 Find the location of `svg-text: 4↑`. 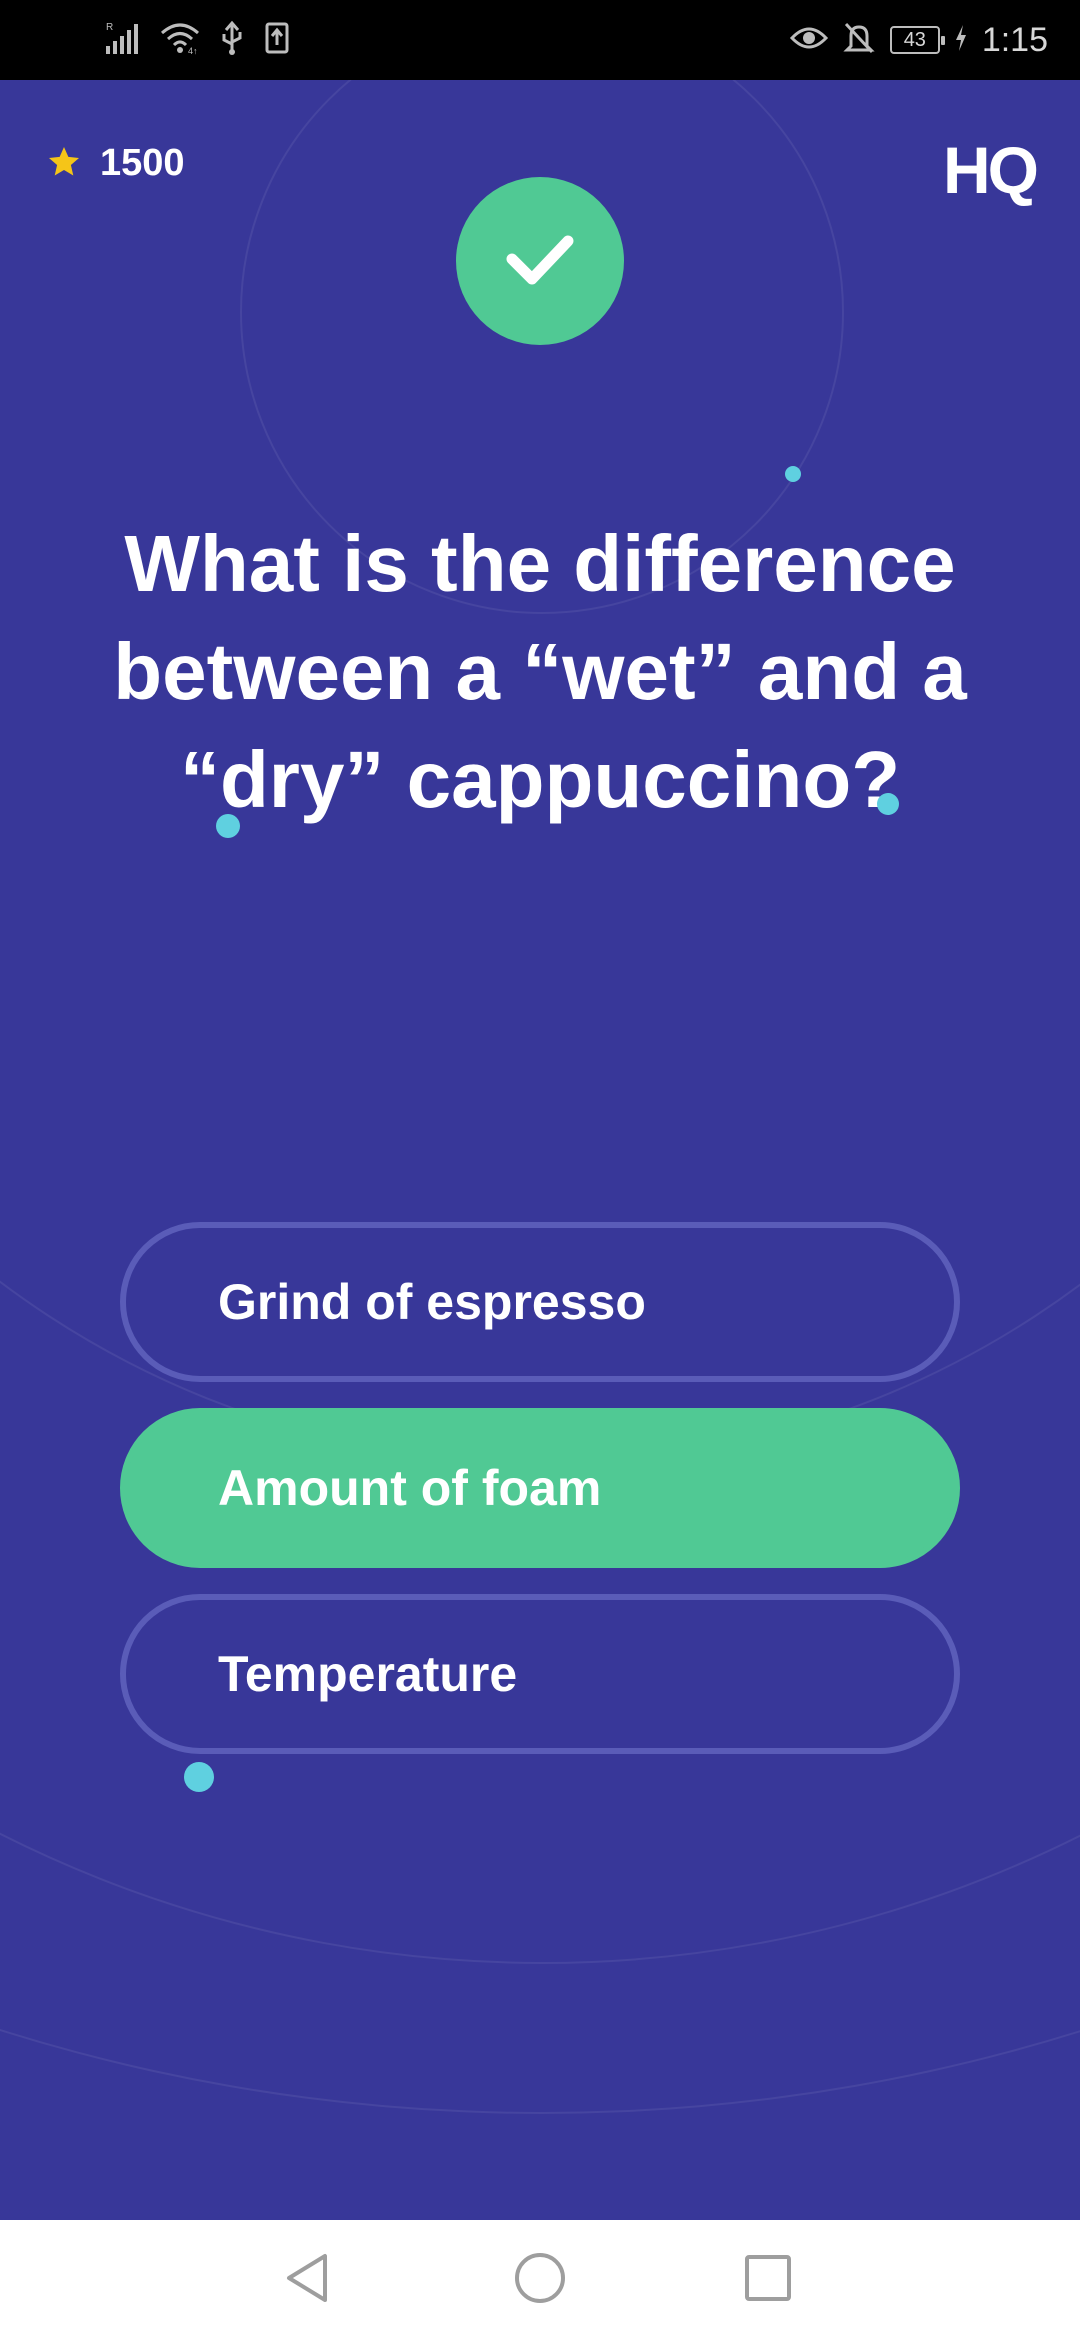

svg-text: 4↑ is located at coordinates (193, 50).